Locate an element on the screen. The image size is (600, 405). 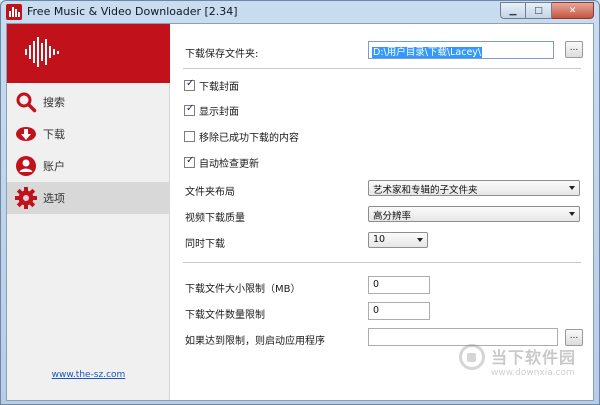
show-cover-checkbox: 显示封面 is located at coordinates (211, 110).